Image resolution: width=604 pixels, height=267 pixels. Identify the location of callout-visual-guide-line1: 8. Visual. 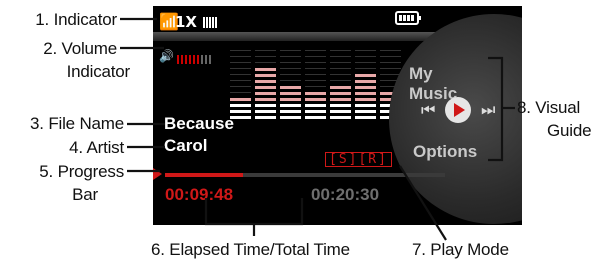
(549, 107).